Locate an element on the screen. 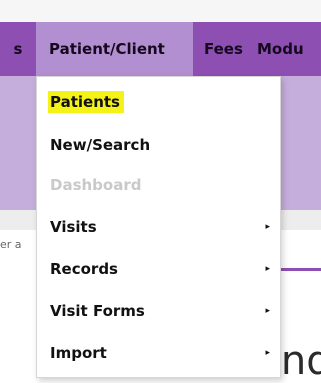 The image size is (321, 383). menubar-item-previous: s is located at coordinates (18, 49).